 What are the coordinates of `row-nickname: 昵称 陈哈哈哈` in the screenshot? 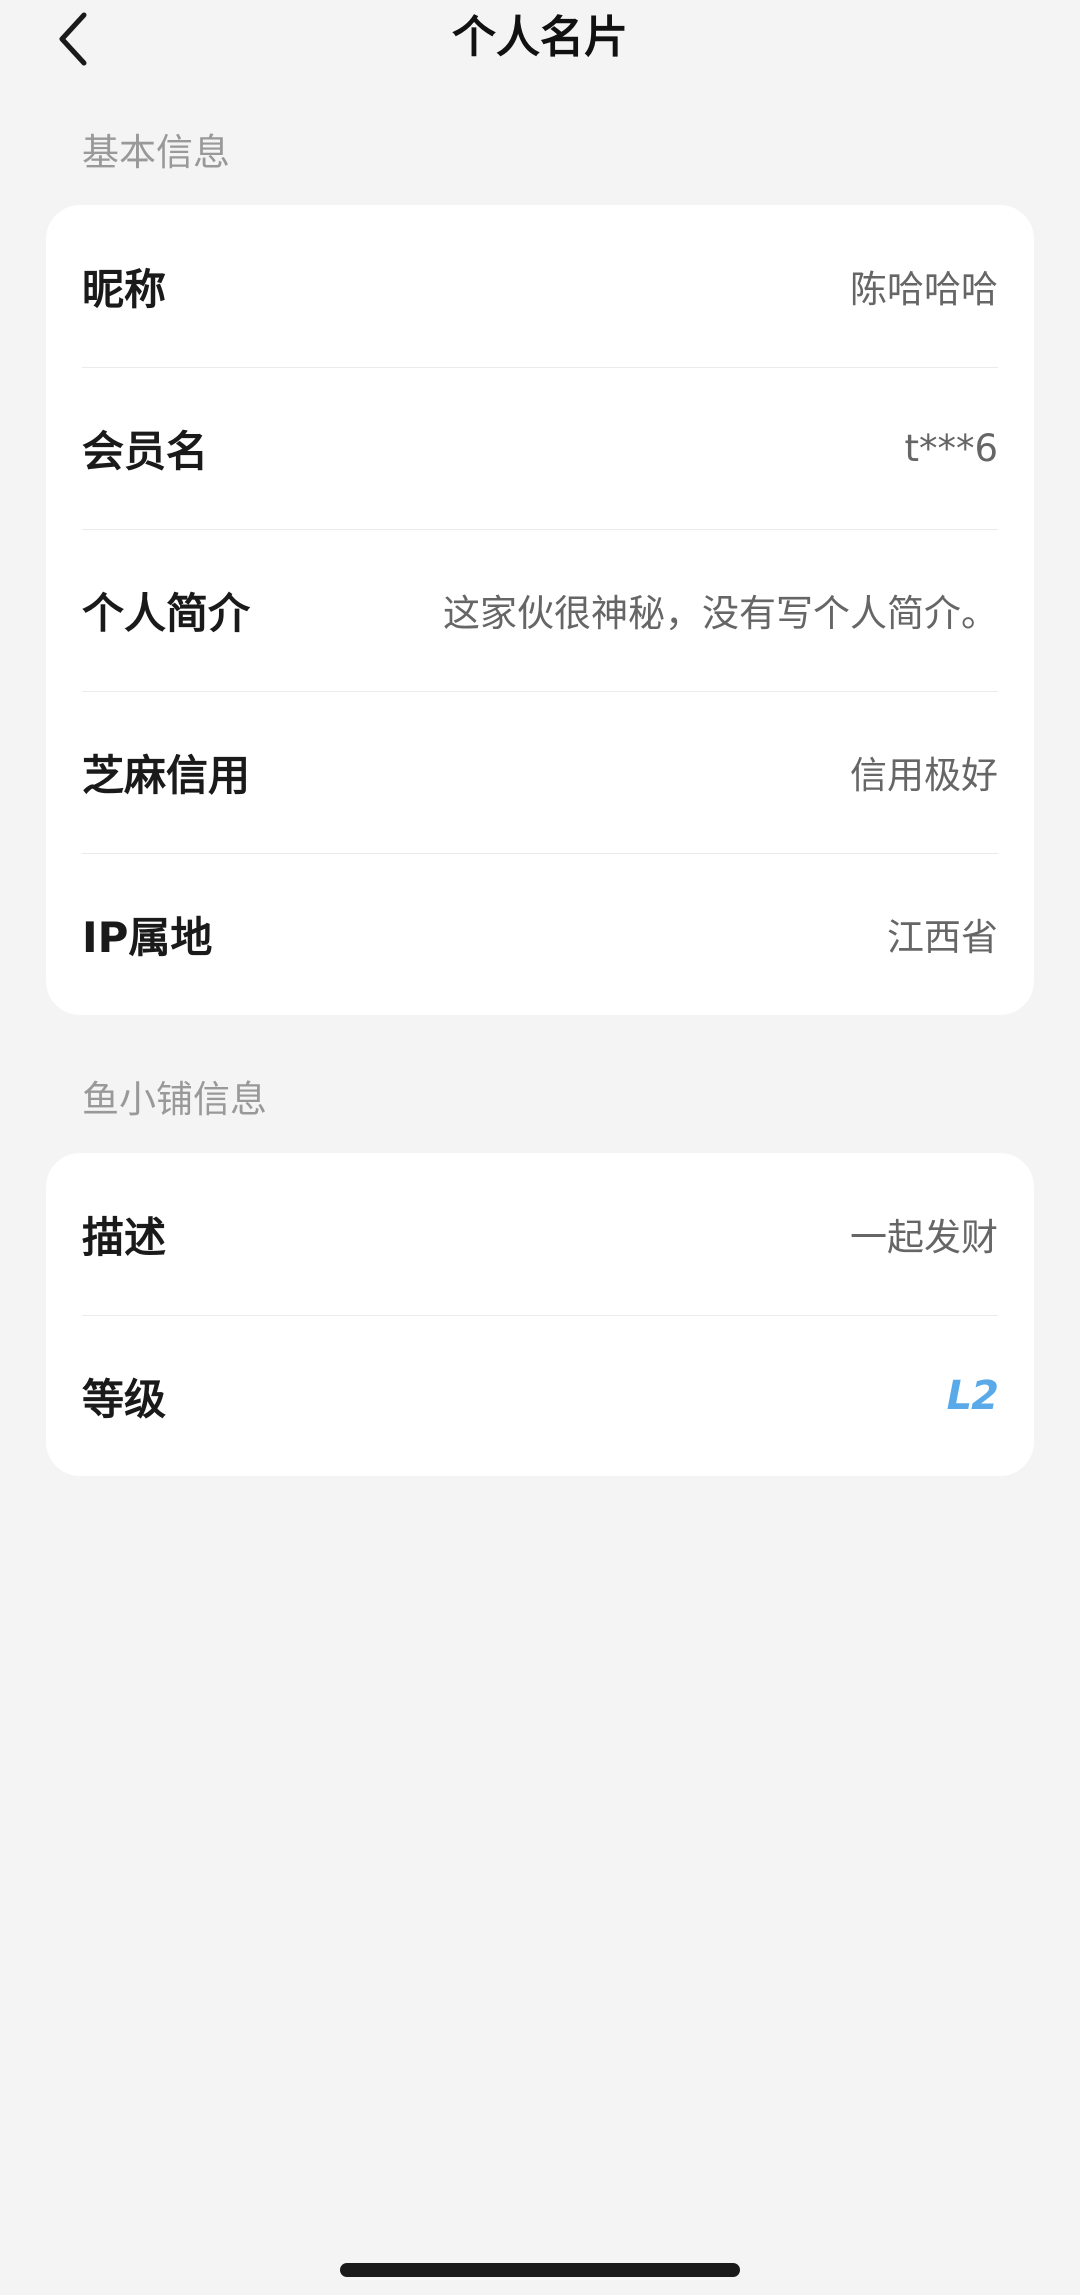 It's located at (540, 286).